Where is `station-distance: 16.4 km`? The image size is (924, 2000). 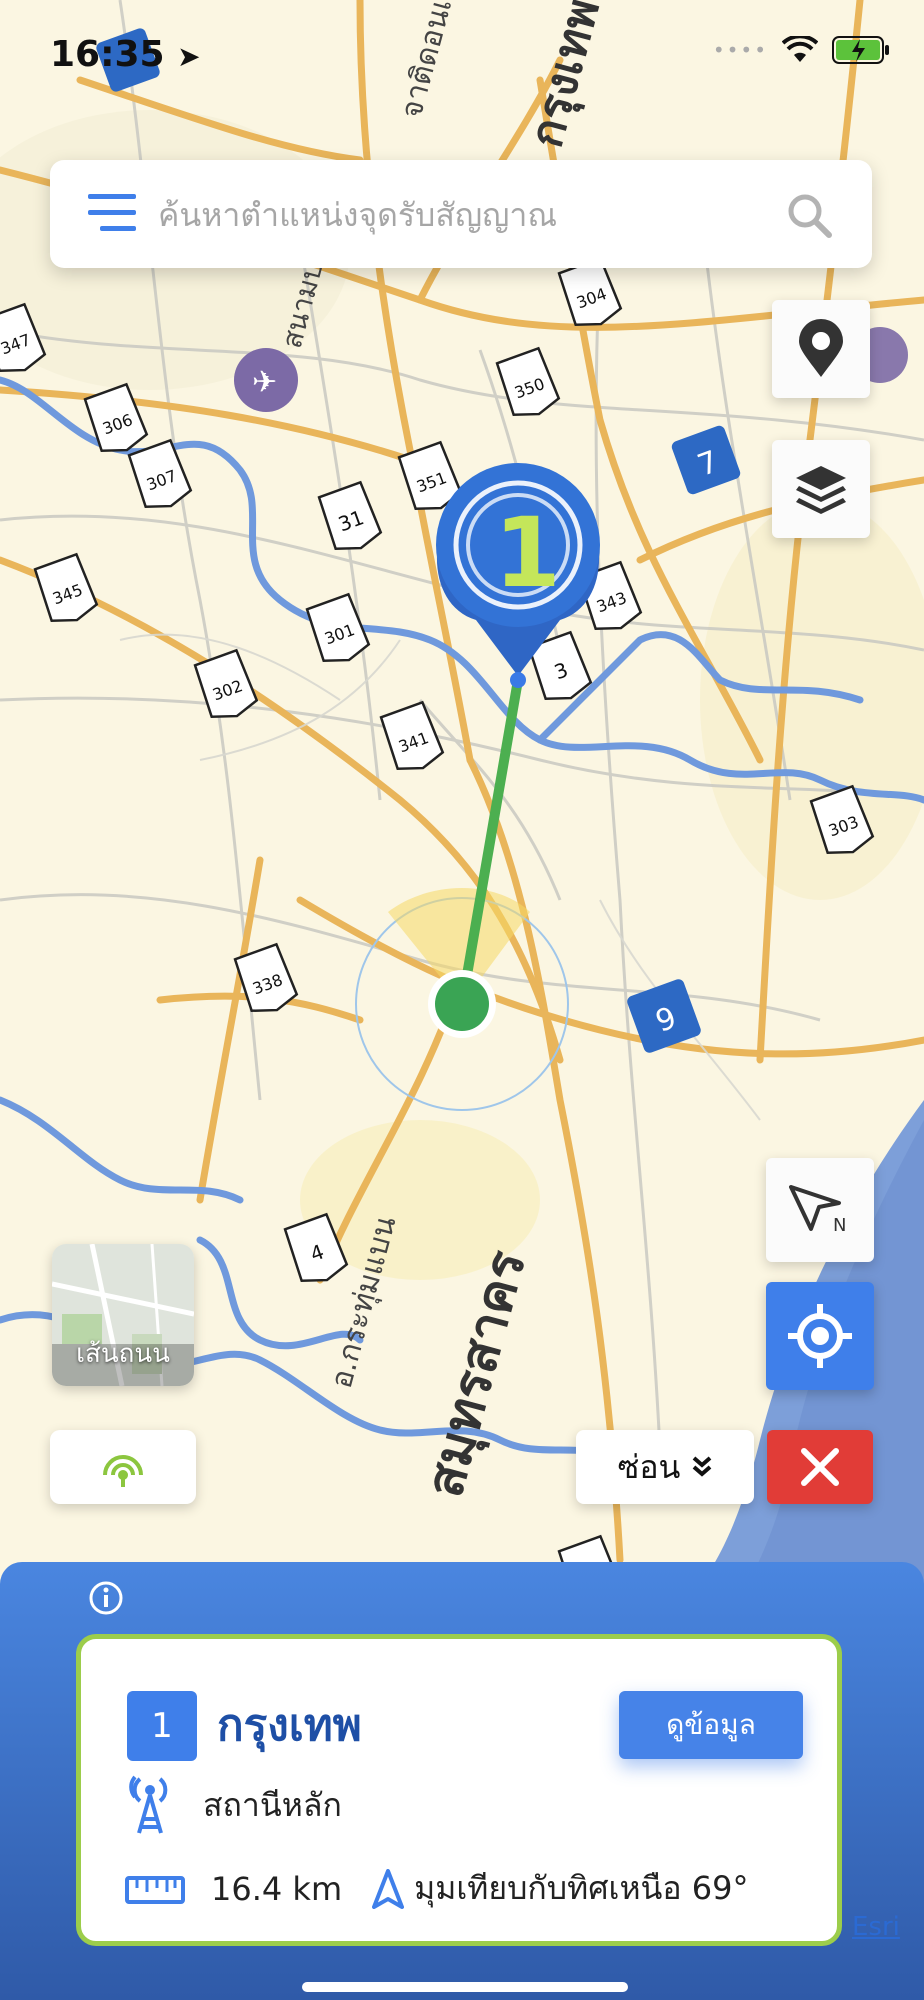
station-distance: 16.4 km is located at coordinates (277, 1888).